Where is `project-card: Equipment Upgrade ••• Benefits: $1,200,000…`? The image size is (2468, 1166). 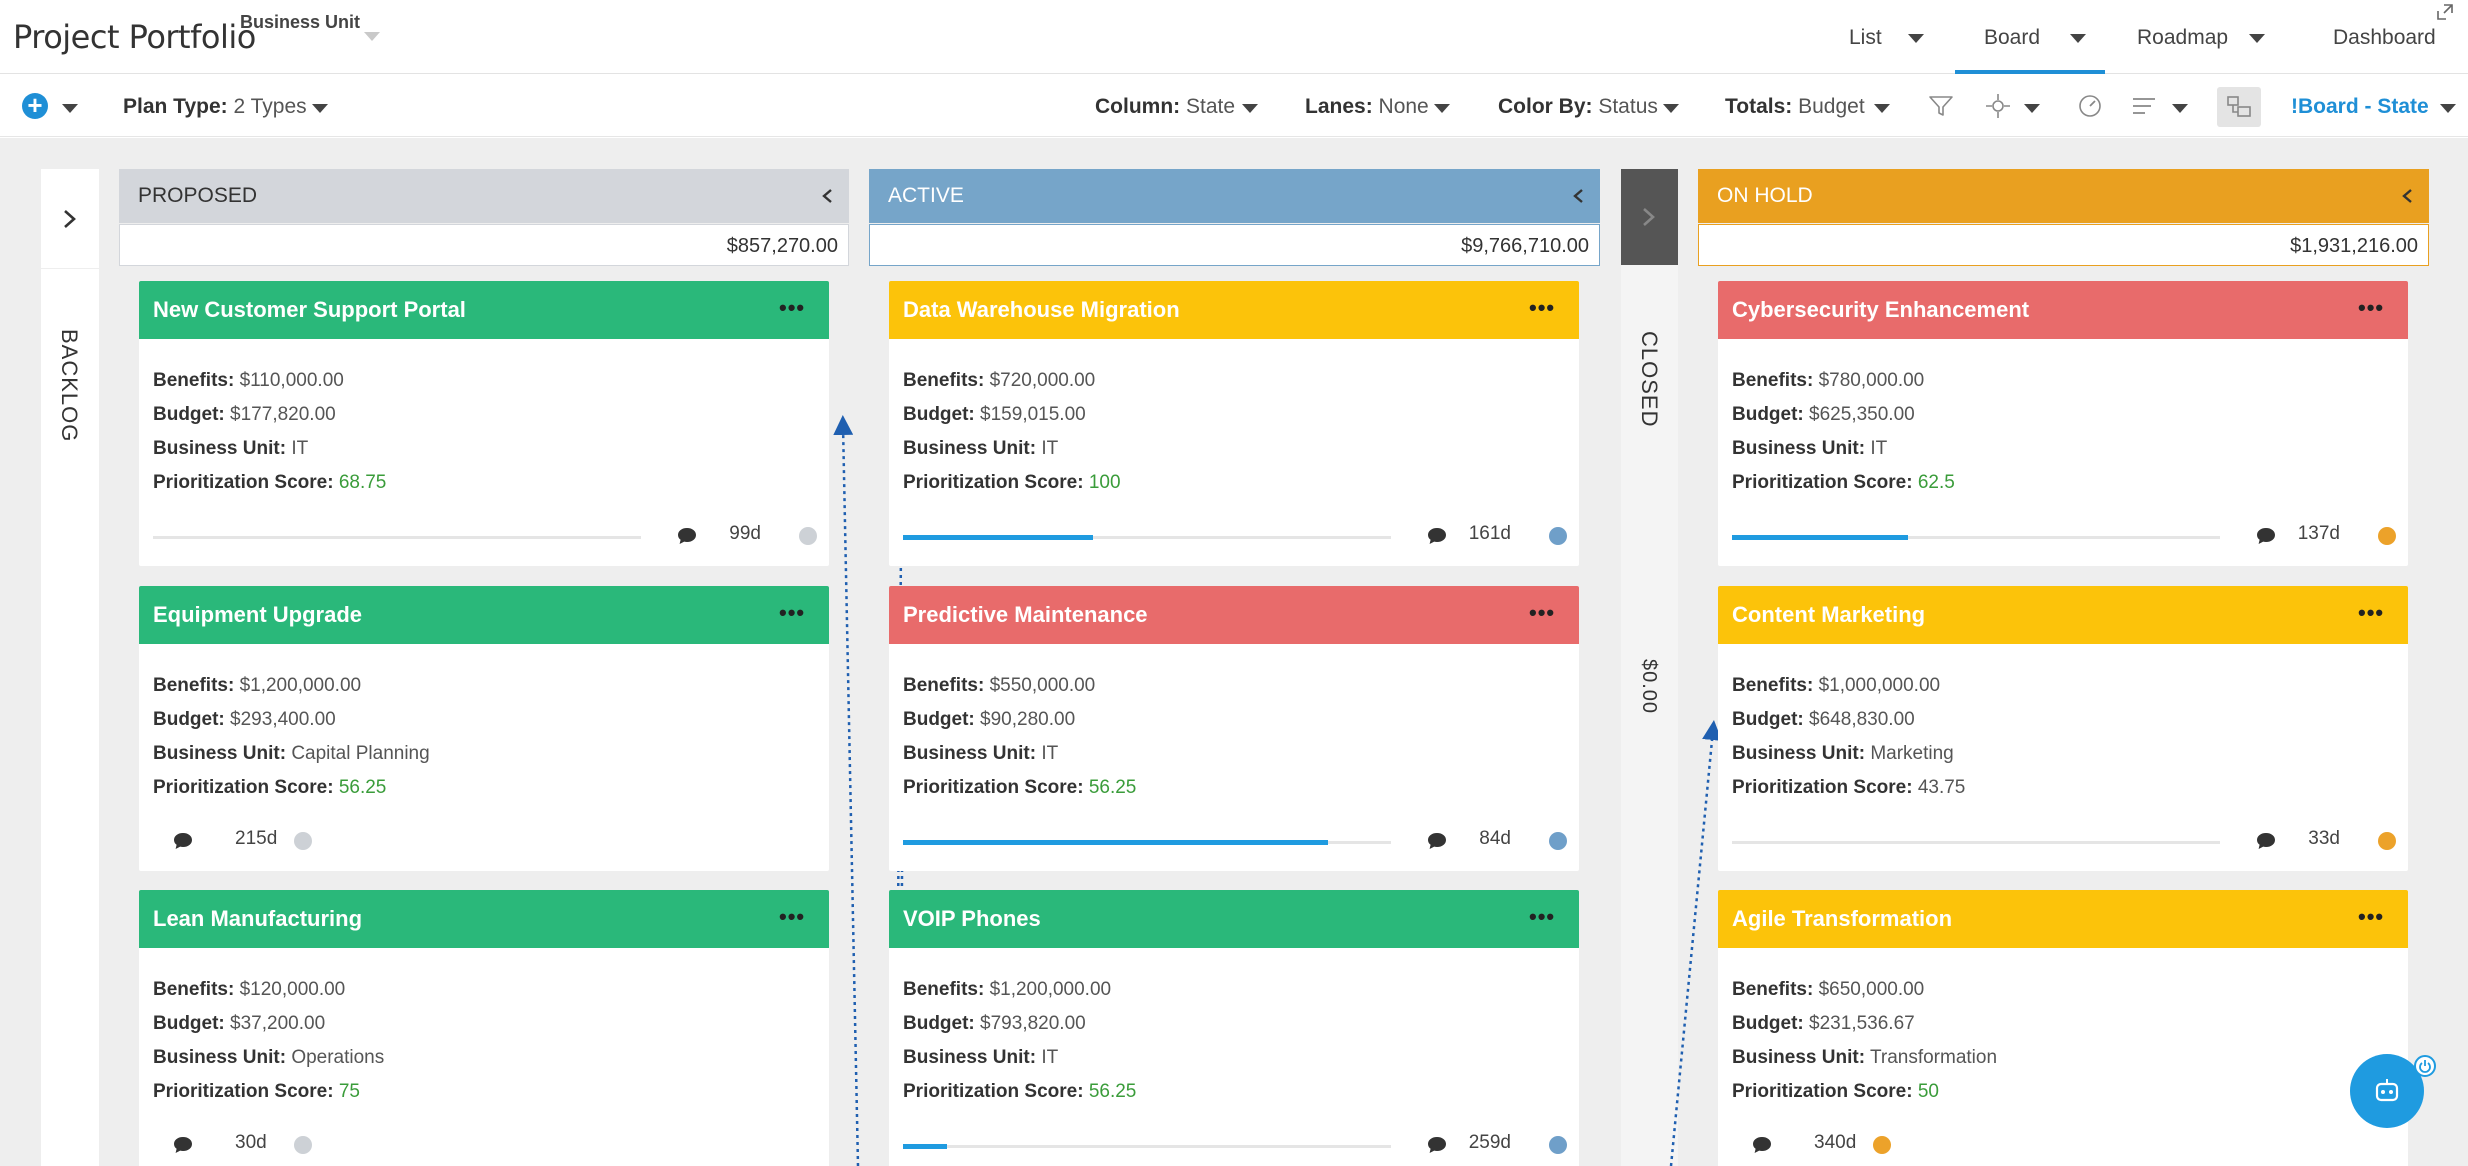 project-card: Equipment Upgrade ••• Benefits: $1,200,000… is located at coordinates (484, 728).